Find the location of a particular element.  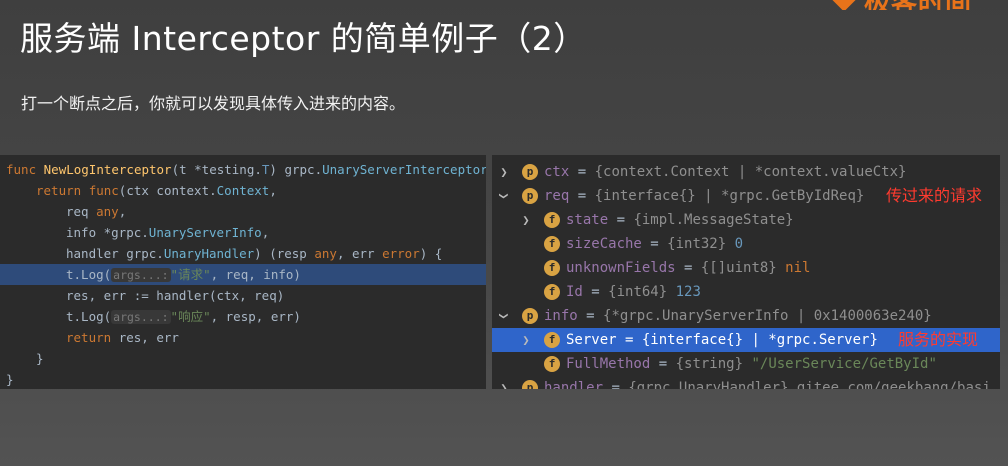

logo: 极客时间 is located at coordinates (920, 5).